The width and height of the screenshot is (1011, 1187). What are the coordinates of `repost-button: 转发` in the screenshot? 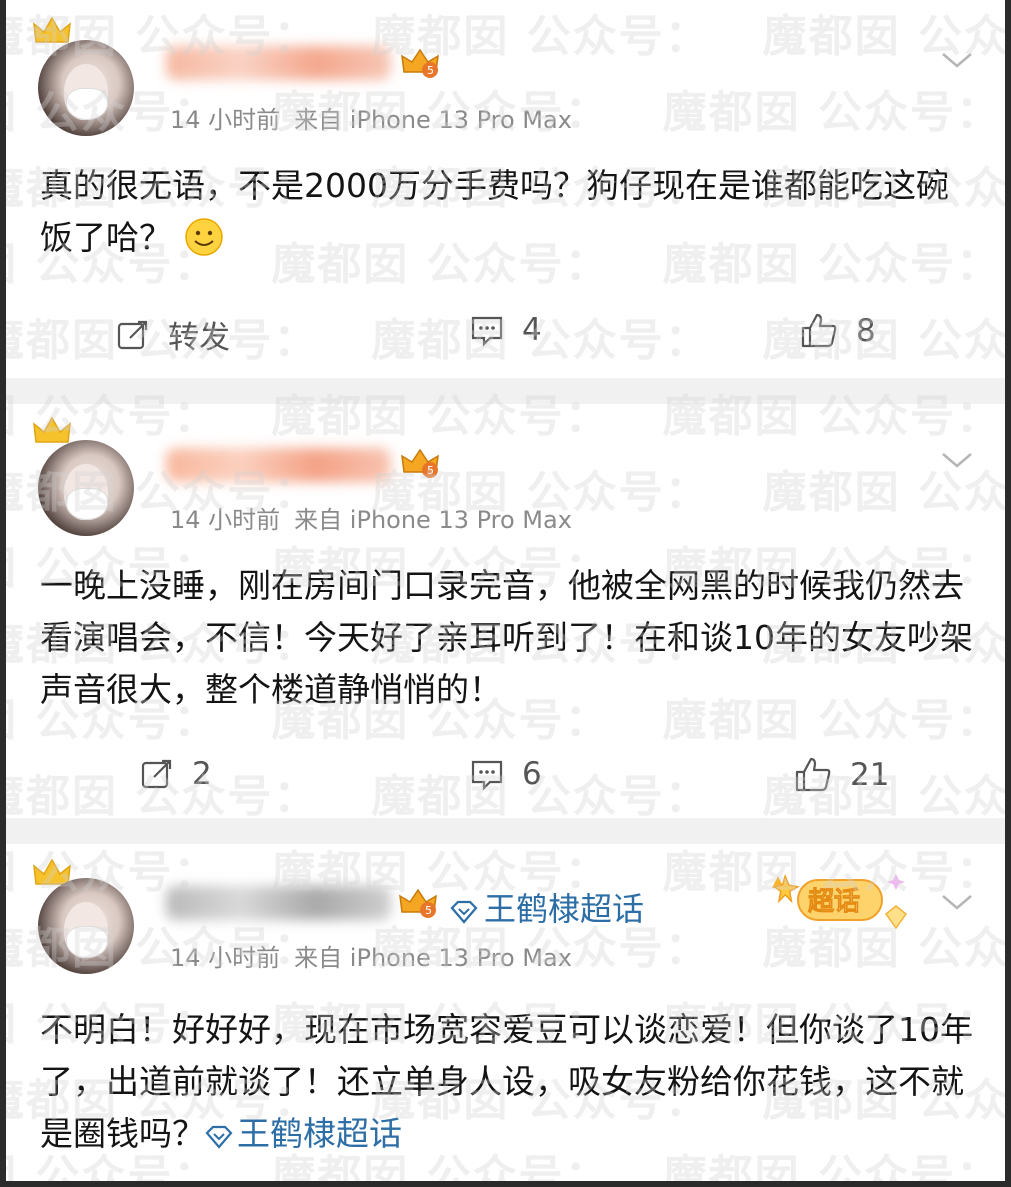 It's located at (173, 334).